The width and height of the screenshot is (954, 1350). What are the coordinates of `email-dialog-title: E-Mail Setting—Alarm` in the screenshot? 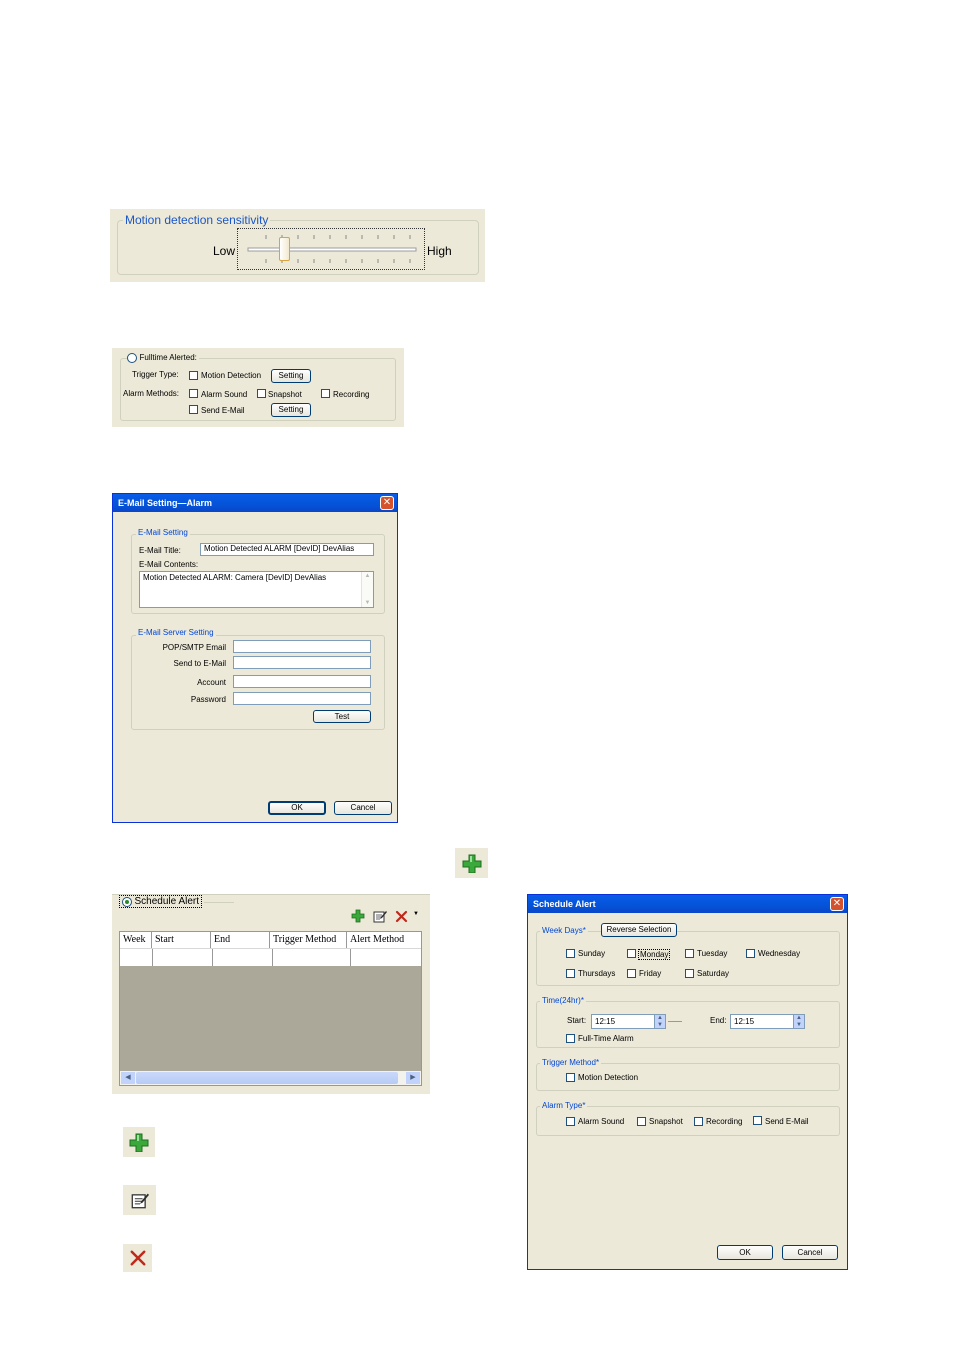 It's located at (165, 503).